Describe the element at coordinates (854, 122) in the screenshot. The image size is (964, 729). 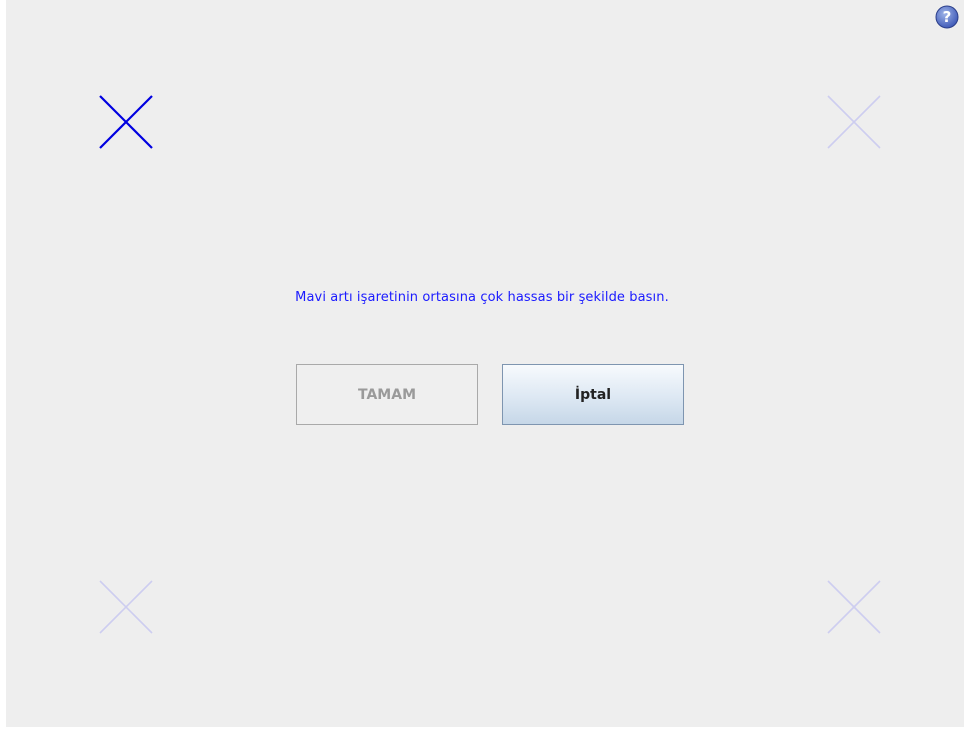
I see `calibration-target-top-right` at that location.